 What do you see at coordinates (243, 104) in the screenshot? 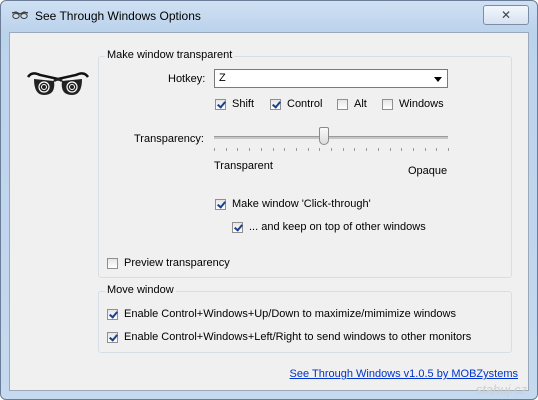
I see `shift-label: Shift` at bounding box center [243, 104].